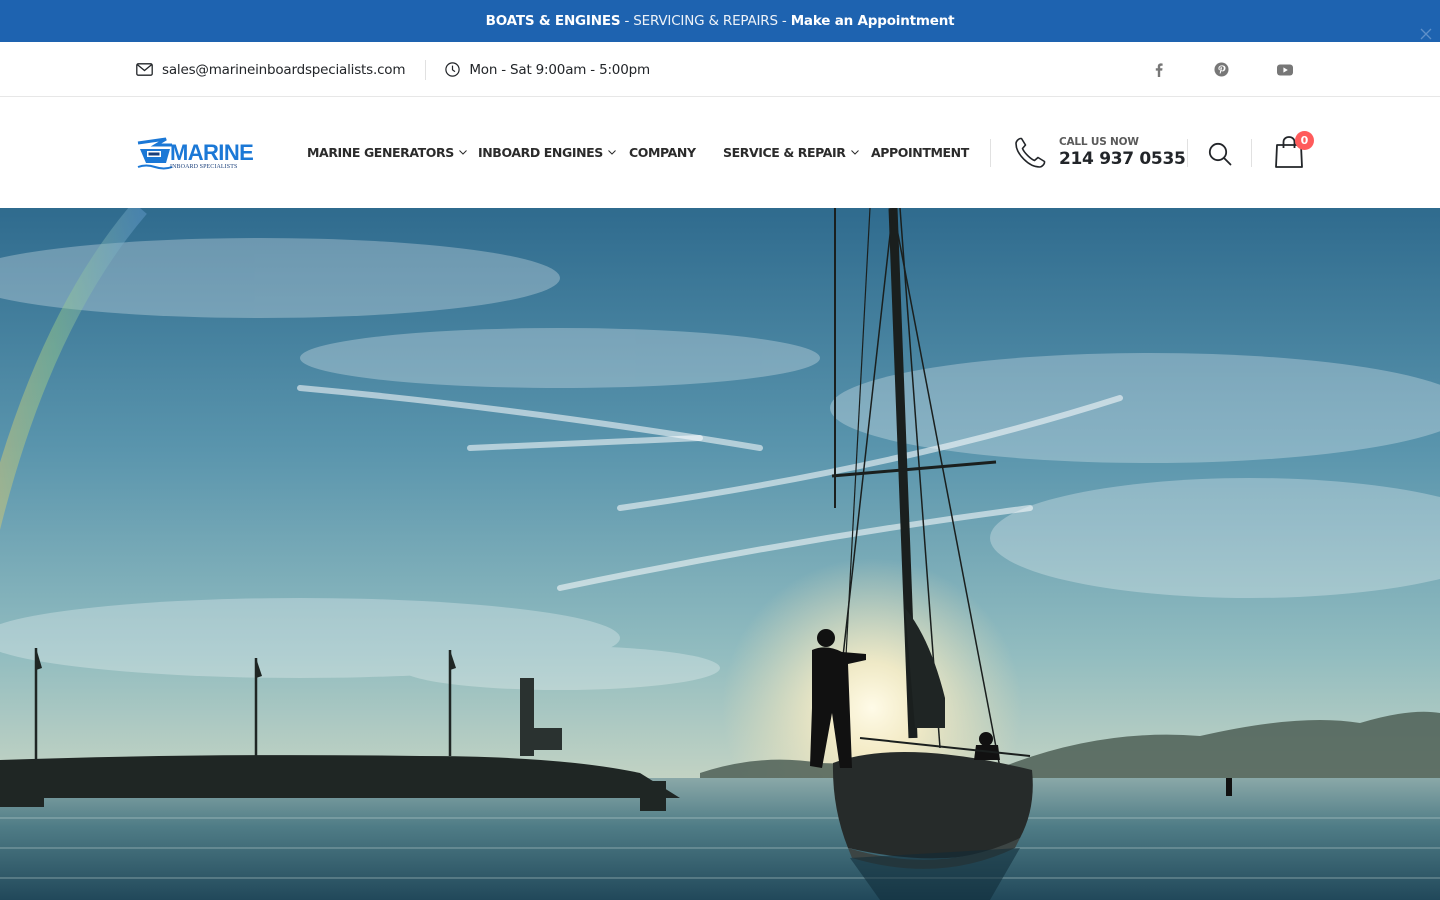  I want to click on nav-service-repair: SERVICE & REPAIR, so click(791, 152).